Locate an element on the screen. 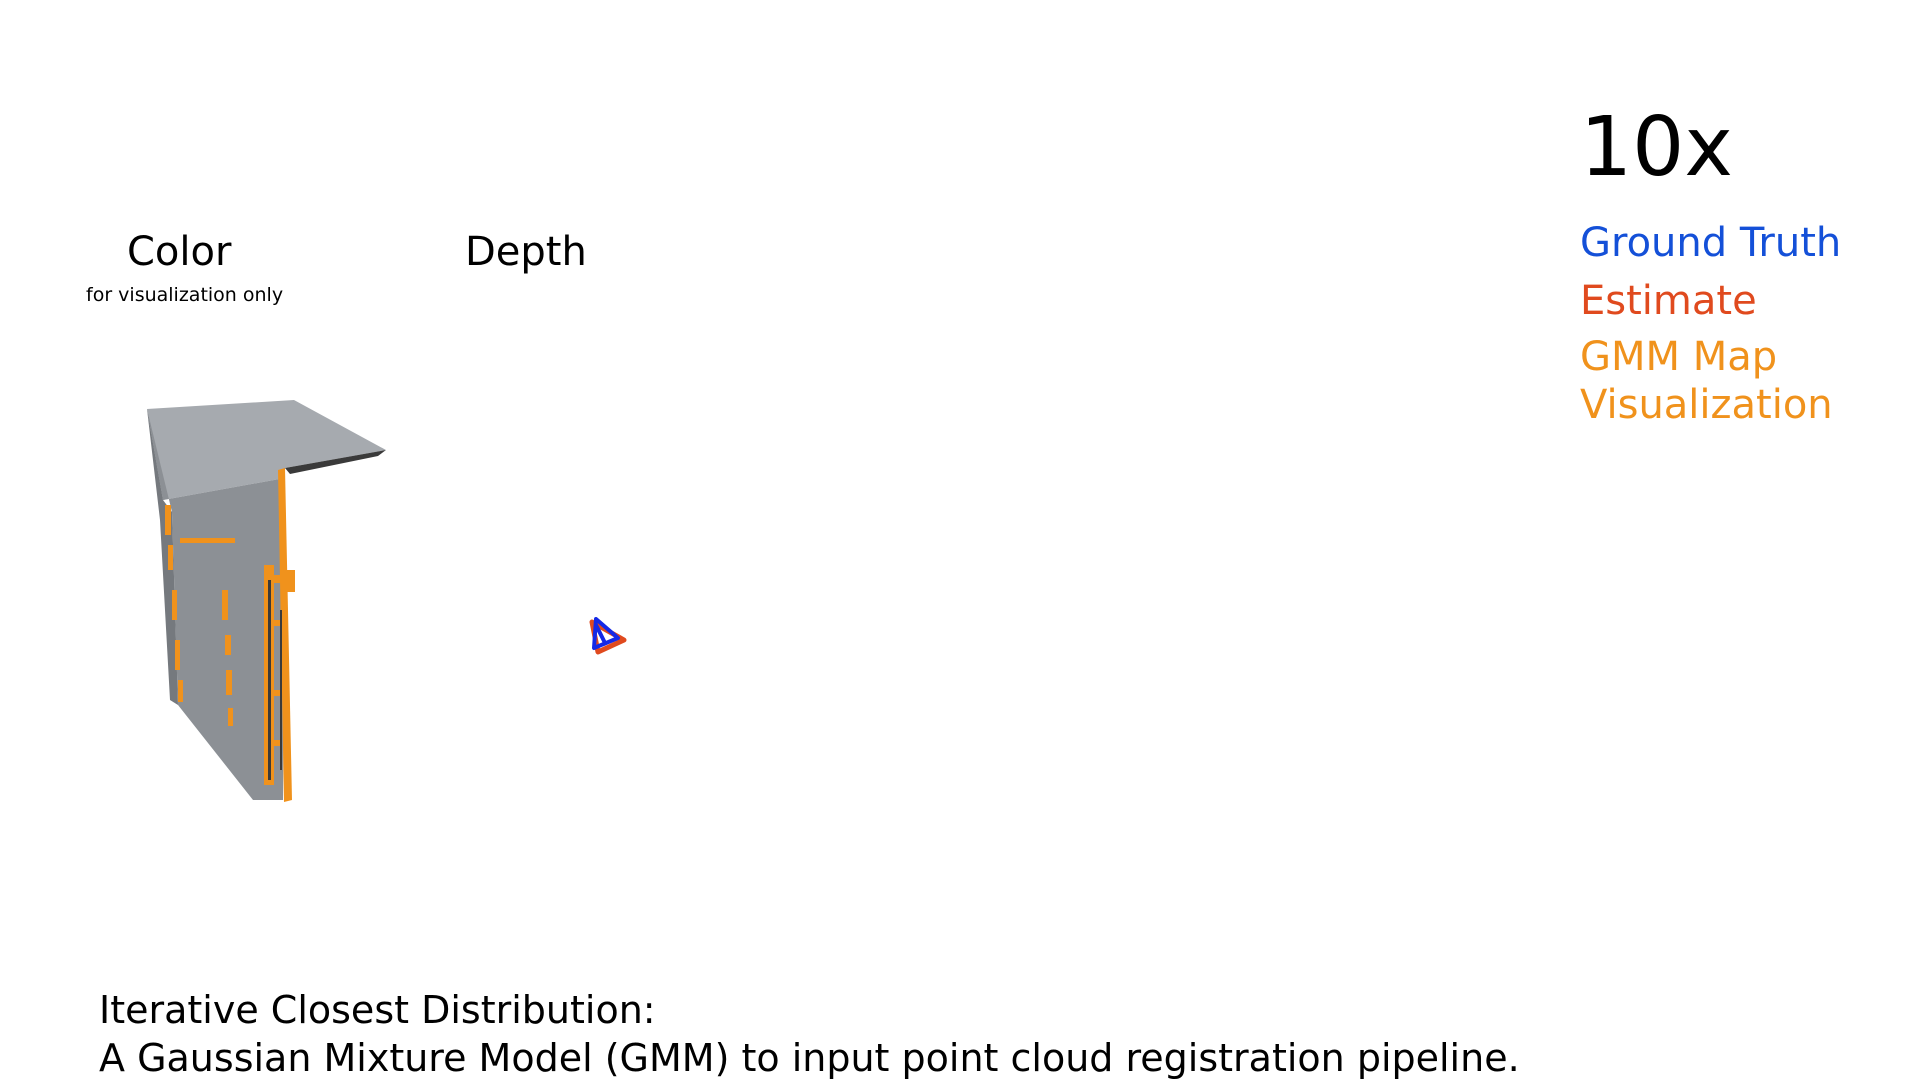 The width and height of the screenshot is (1920, 1080). color-panel-title: Color is located at coordinates (179, 252).